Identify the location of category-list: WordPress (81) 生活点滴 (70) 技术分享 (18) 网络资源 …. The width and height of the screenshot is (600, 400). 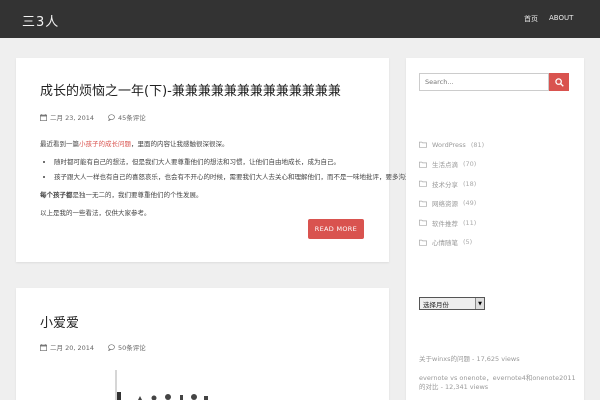
(451, 193).